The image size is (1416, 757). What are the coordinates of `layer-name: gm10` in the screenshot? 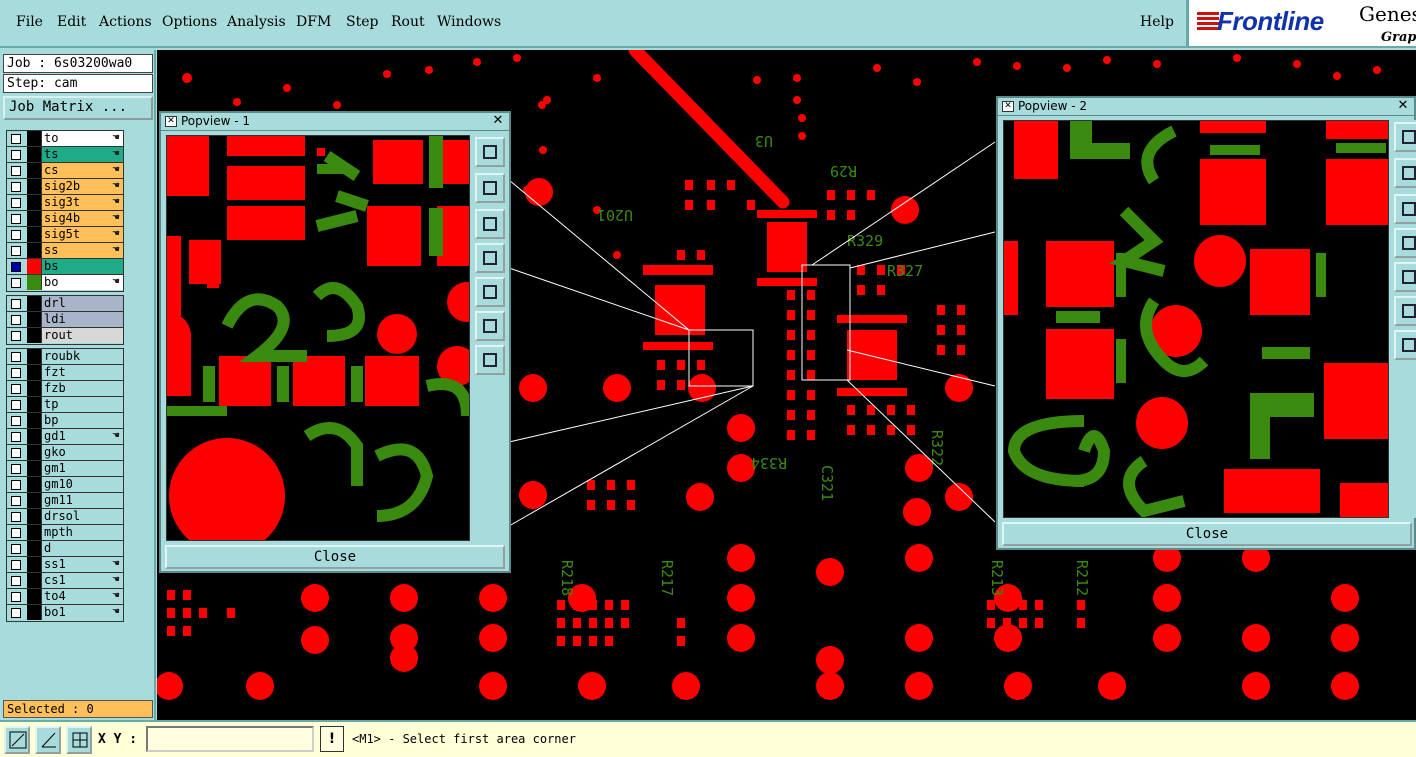 It's located at (82, 484).